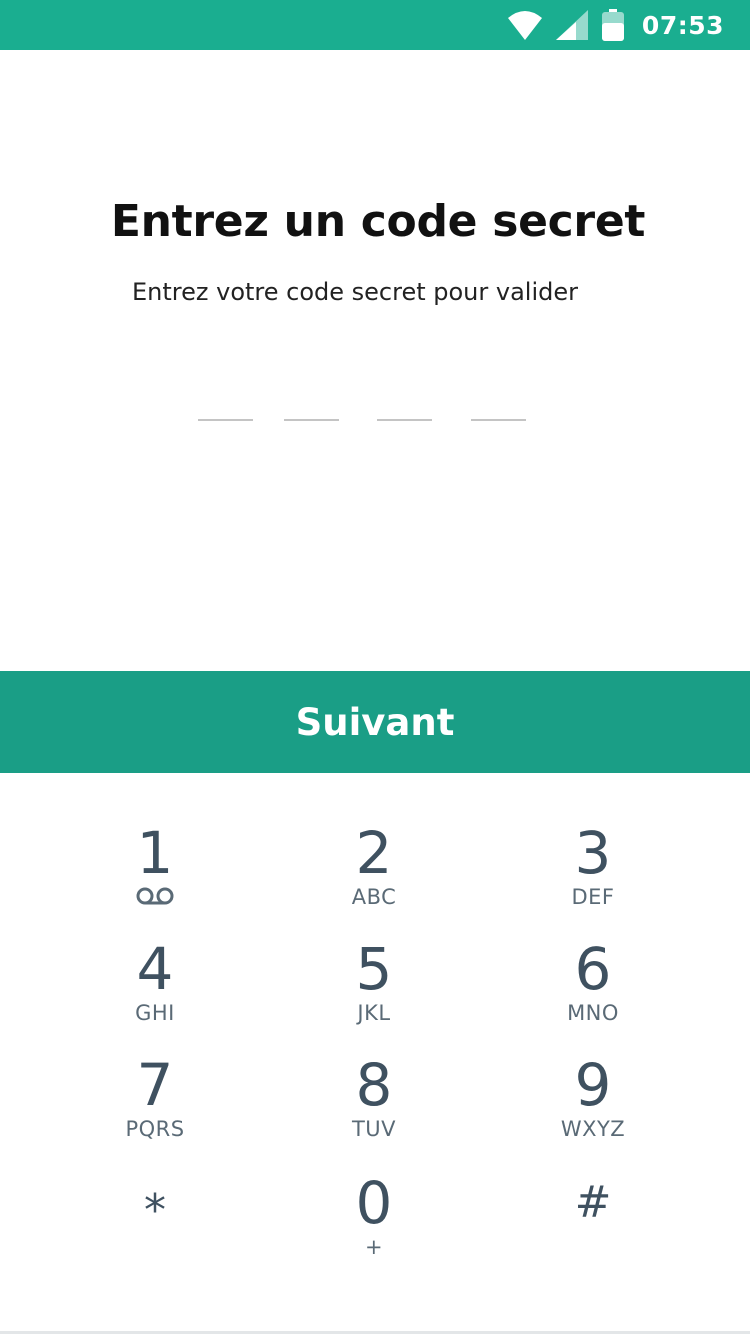 This screenshot has width=750, height=1334. Describe the element at coordinates (155, 1085) in the screenshot. I see `key-digit: 7` at that location.